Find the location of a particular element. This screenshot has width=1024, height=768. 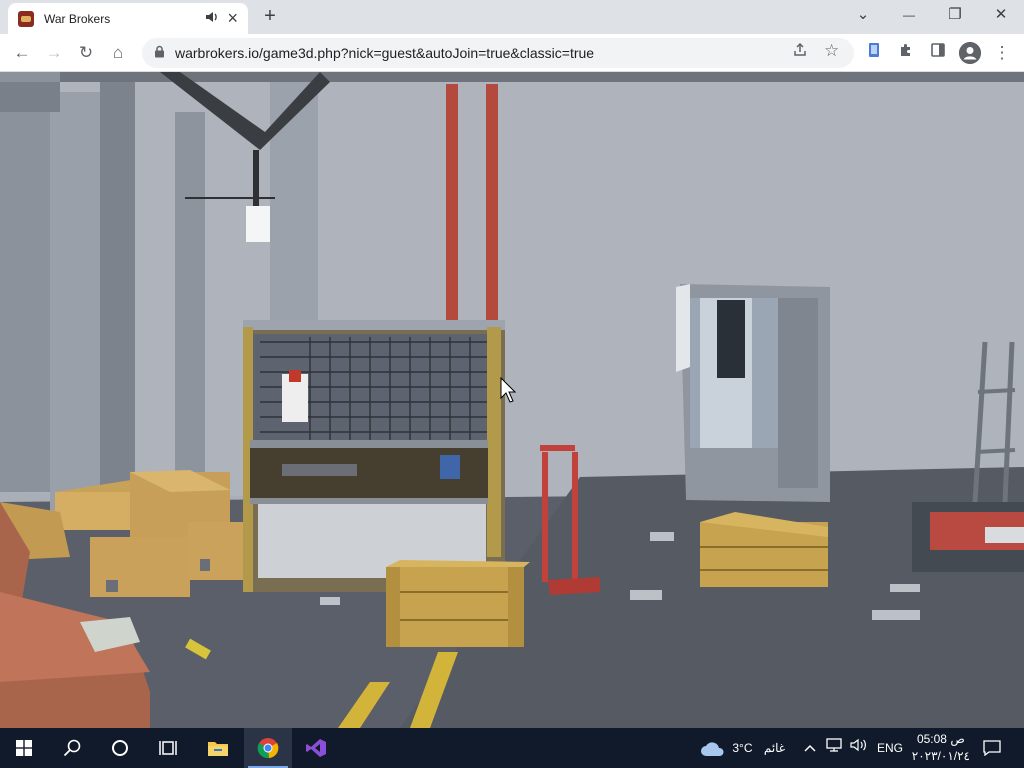

chrome-menu-icon: ⋮ is located at coordinates (1002, 53).